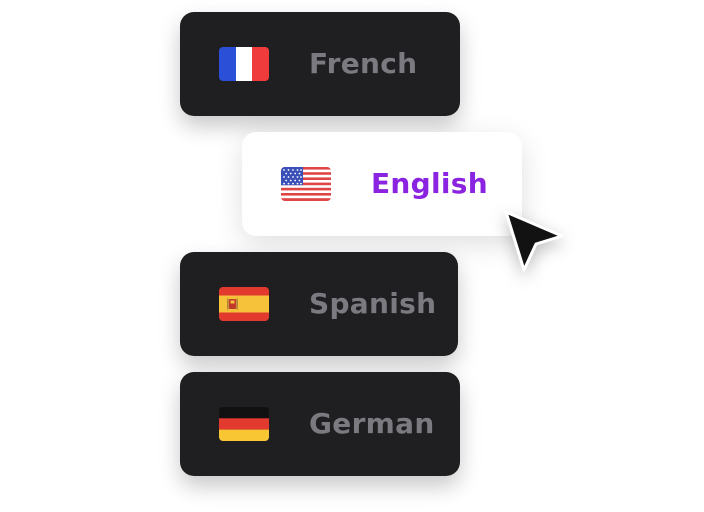  I want to click on language-option-german: German, so click(320, 424).